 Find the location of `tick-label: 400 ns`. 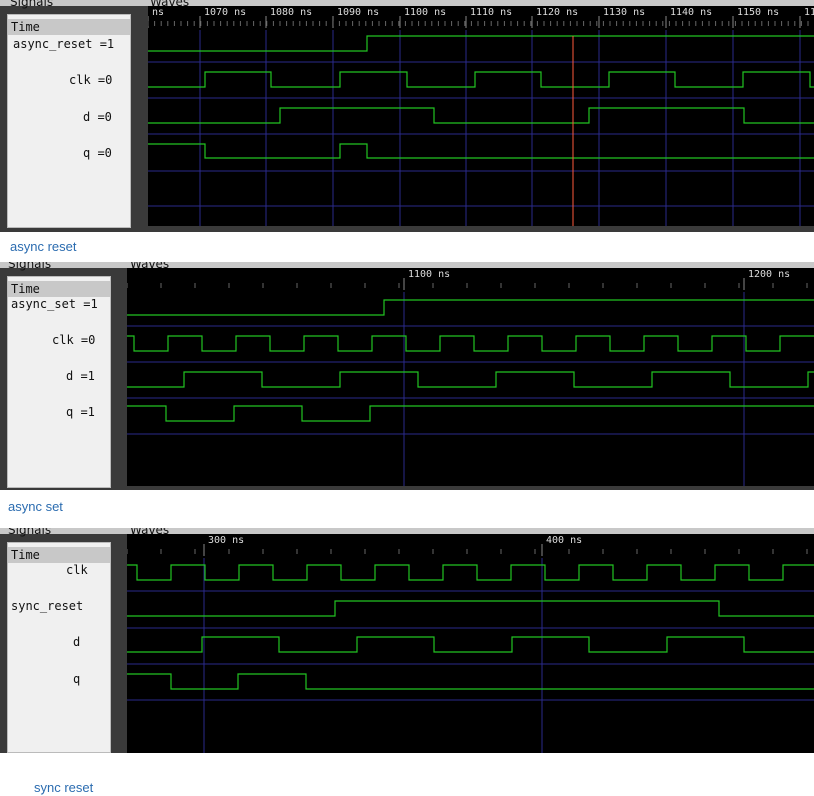

tick-label: 400 ns is located at coordinates (564, 540).